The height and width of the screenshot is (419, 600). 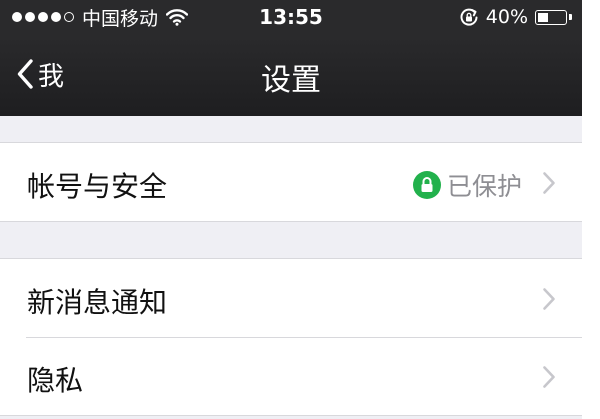 What do you see at coordinates (291, 80) in the screenshot?
I see `page-title: 设置` at bounding box center [291, 80].